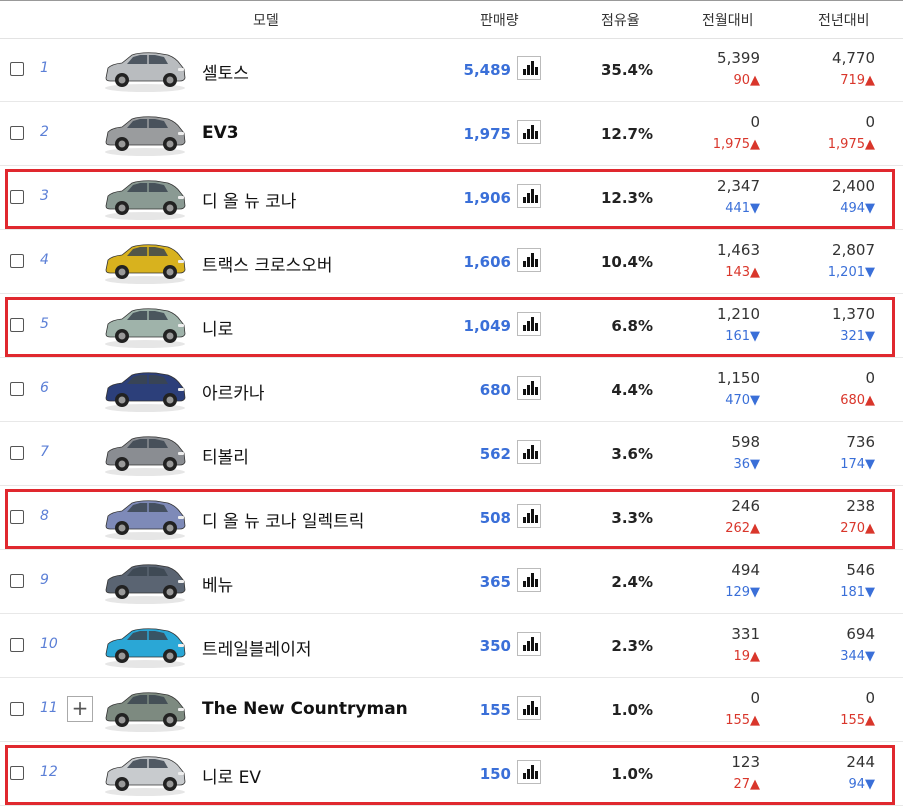 The width and height of the screenshot is (903, 806). What do you see at coordinates (700, 518) in the screenshot?
I see `mom-cell: 246 262▲` at bounding box center [700, 518].